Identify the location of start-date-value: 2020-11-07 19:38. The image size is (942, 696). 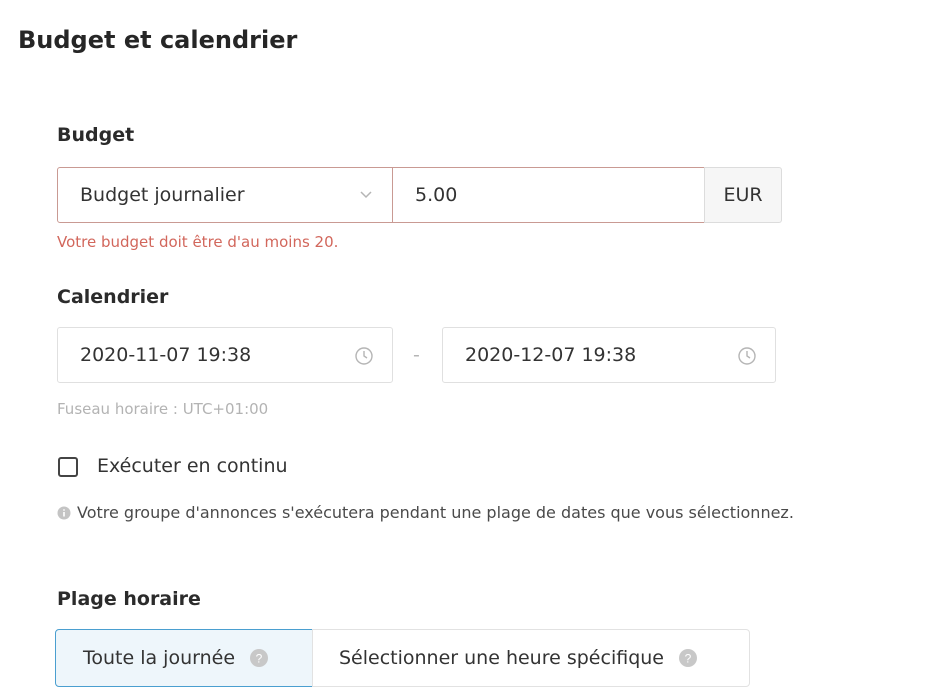
(166, 355).